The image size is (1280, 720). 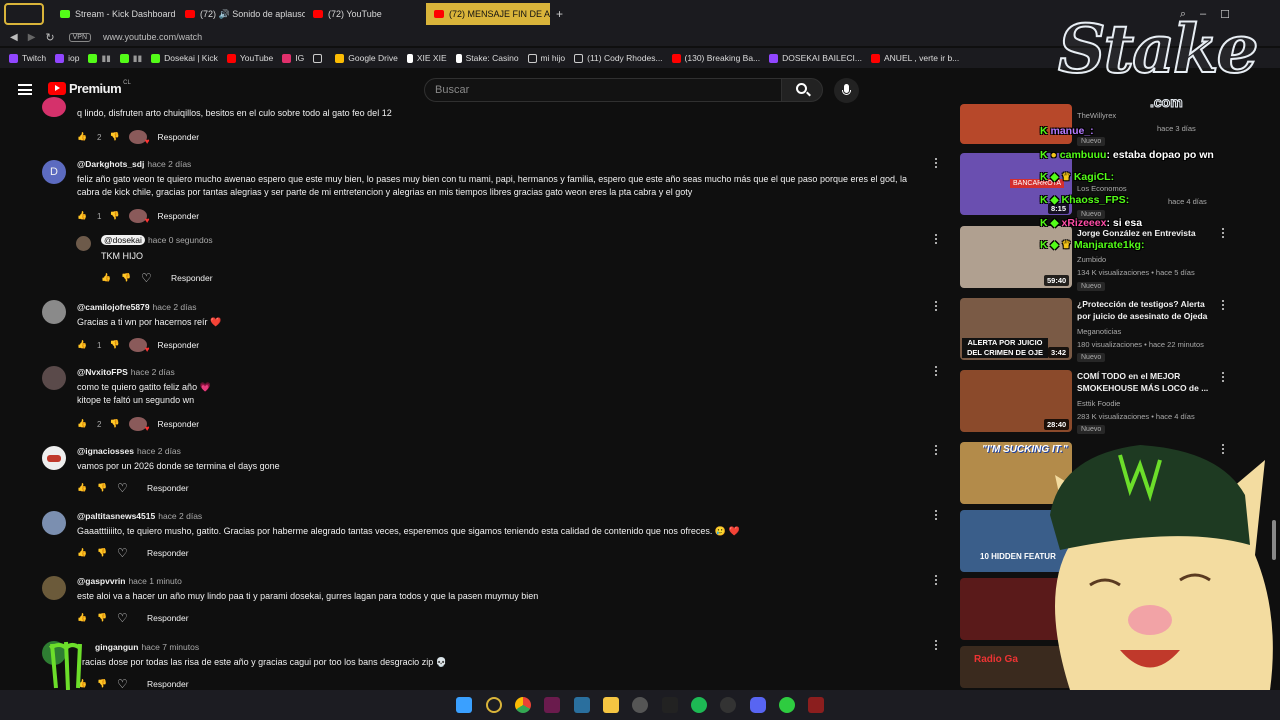 What do you see at coordinates (293, 58) in the screenshot?
I see `bookmark-ig: IG` at bounding box center [293, 58].